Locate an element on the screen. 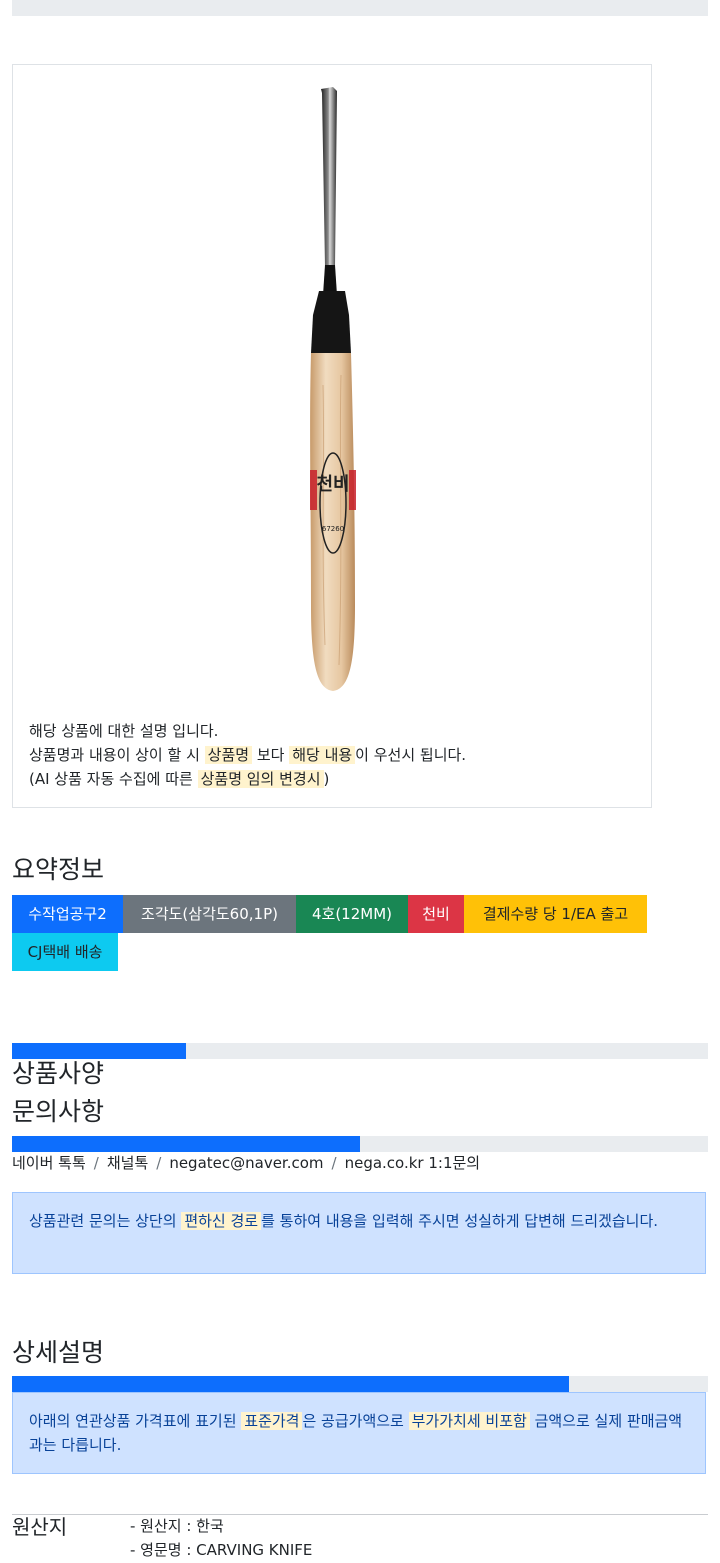 Image resolution: width=720 pixels, height=1563 pixels. alert-text: 상품관련 문의는 상단의 is located at coordinates (105, 1221).